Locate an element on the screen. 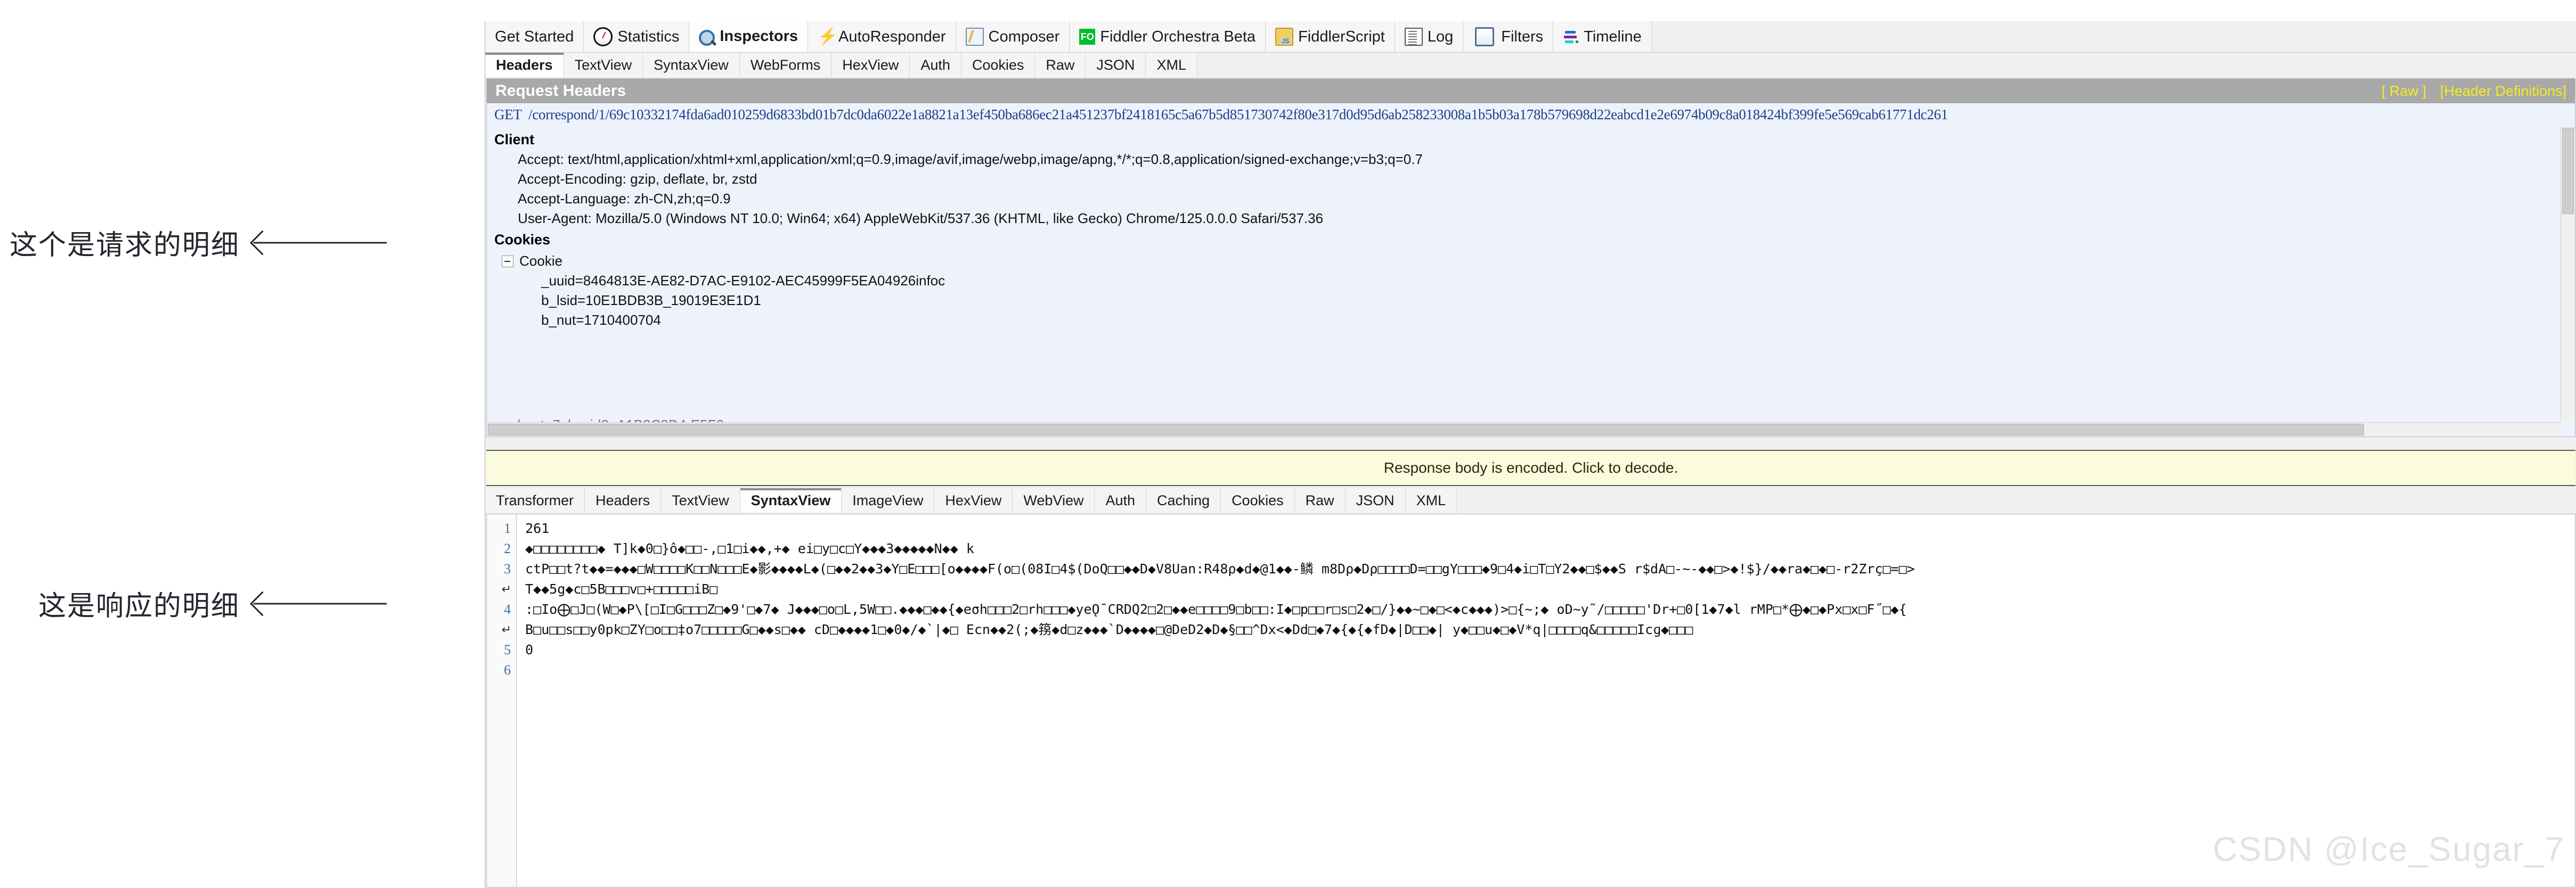 This screenshot has width=2576, height=888. response-tab-transformer: Transformer is located at coordinates (535, 500).